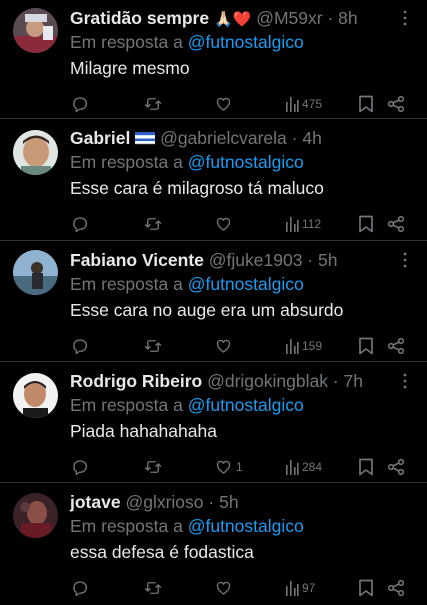  What do you see at coordinates (223, 138) in the screenshot?
I see `handle: @gabrielcvarela` at bounding box center [223, 138].